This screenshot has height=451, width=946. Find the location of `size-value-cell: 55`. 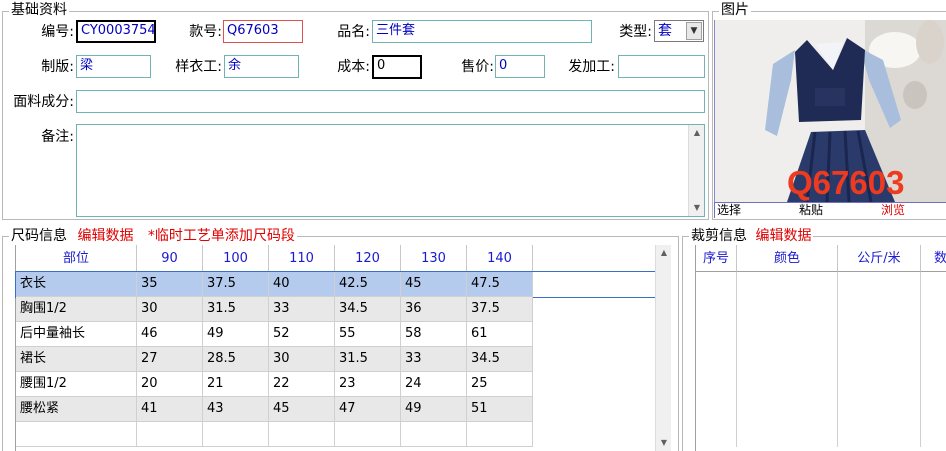

size-value-cell: 55 is located at coordinates (368, 334).